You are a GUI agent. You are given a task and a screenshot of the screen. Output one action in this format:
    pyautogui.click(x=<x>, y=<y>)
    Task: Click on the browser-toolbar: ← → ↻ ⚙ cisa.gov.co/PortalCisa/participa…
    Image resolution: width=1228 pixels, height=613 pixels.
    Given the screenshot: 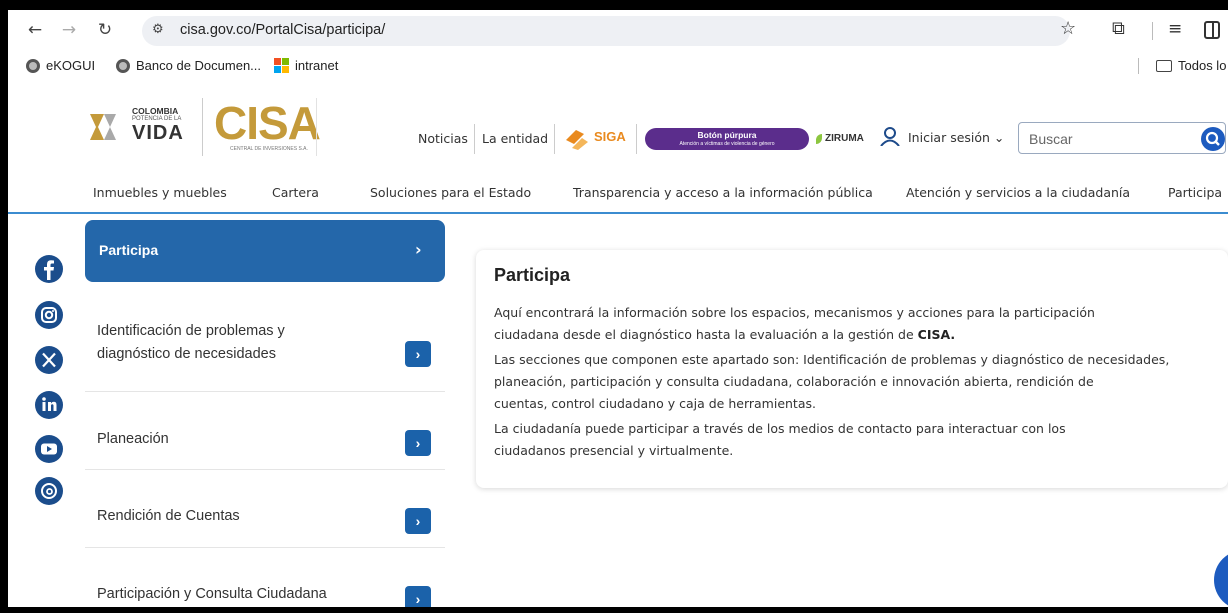 What is the action you would take?
    pyautogui.click(x=618, y=31)
    